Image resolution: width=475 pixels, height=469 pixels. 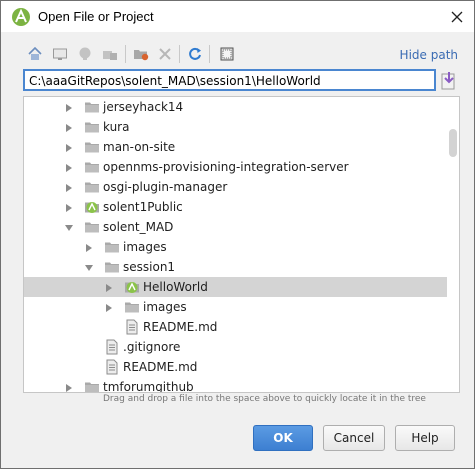 I want to click on tree-row: session1, so click(x=234, y=267).